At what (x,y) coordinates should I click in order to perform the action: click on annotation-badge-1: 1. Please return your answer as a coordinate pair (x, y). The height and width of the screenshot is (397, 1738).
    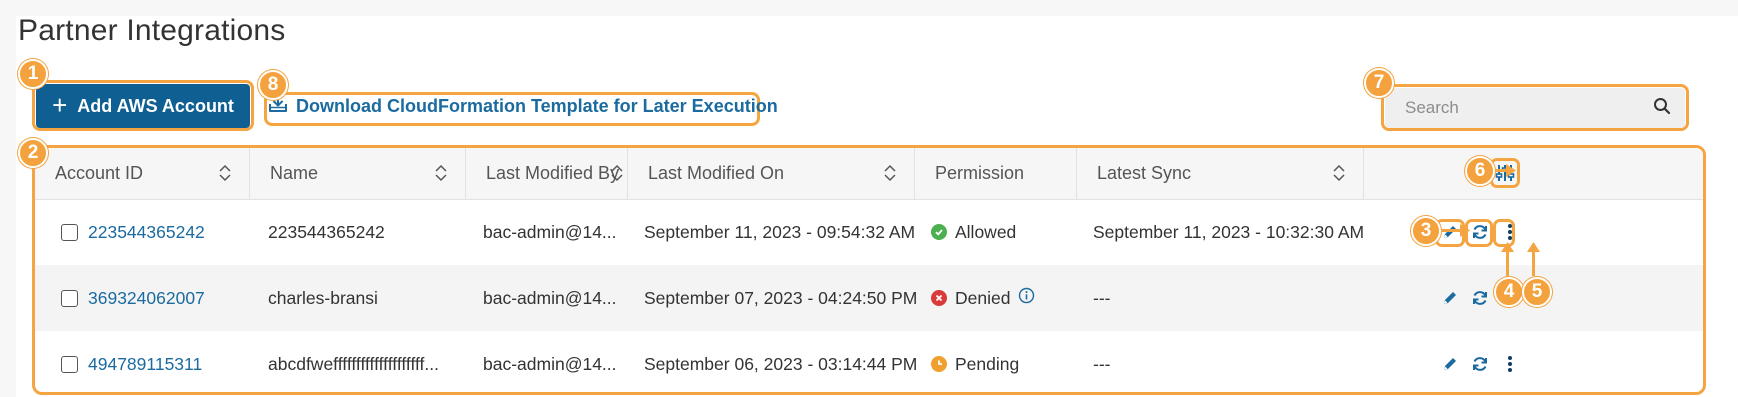
    Looking at the image, I should click on (33, 74).